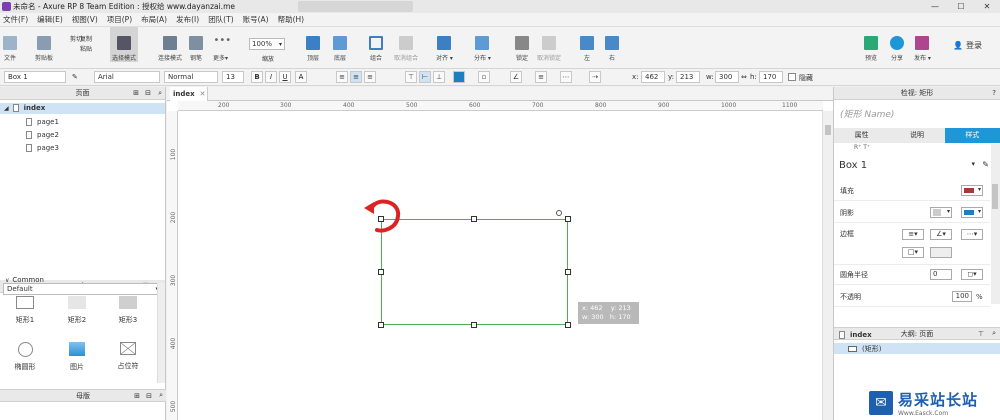  What do you see at coordinates (484, 77) in the screenshot?
I see `shadow-button: ▫` at bounding box center [484, 77].